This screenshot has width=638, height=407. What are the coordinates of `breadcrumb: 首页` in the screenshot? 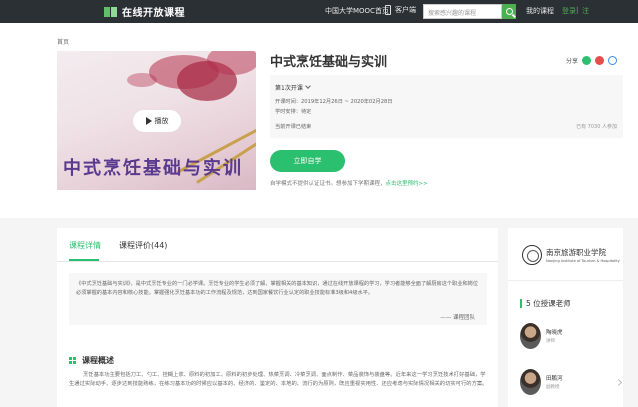 It's located at (63, 41).